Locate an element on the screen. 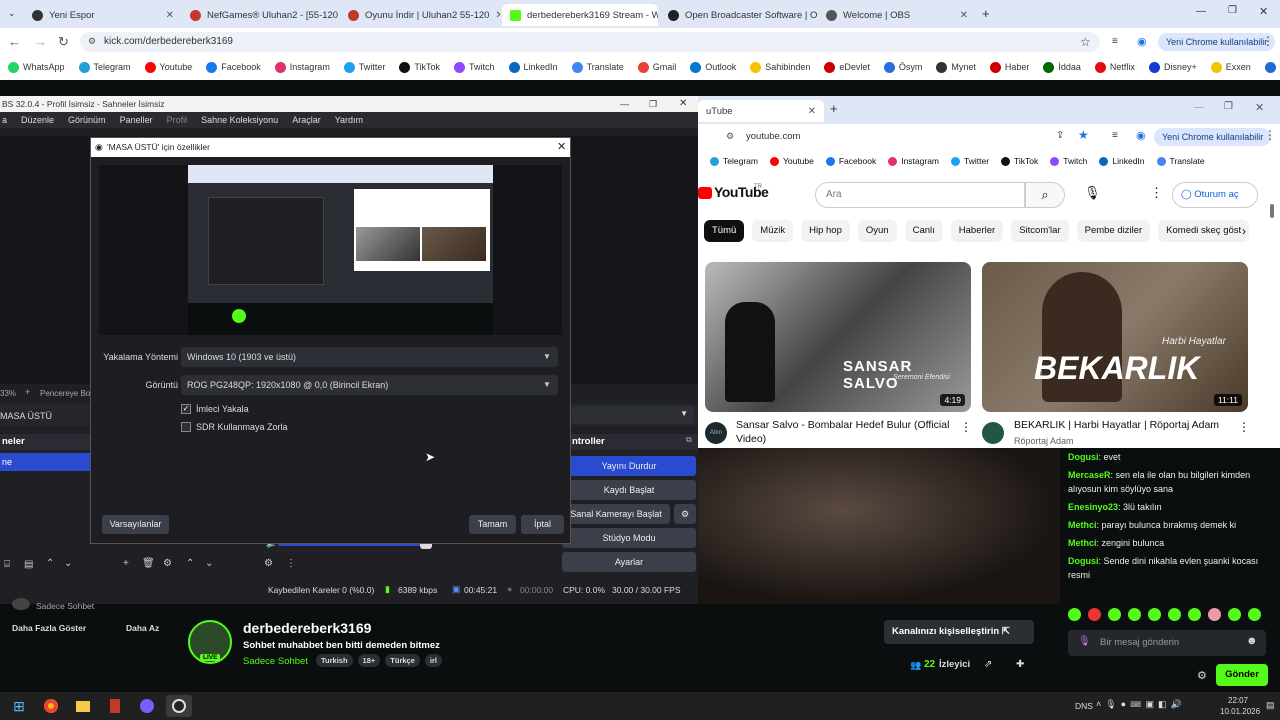 The image size is (1280, 720). channel-avatar is located at coordinates (993, 433).